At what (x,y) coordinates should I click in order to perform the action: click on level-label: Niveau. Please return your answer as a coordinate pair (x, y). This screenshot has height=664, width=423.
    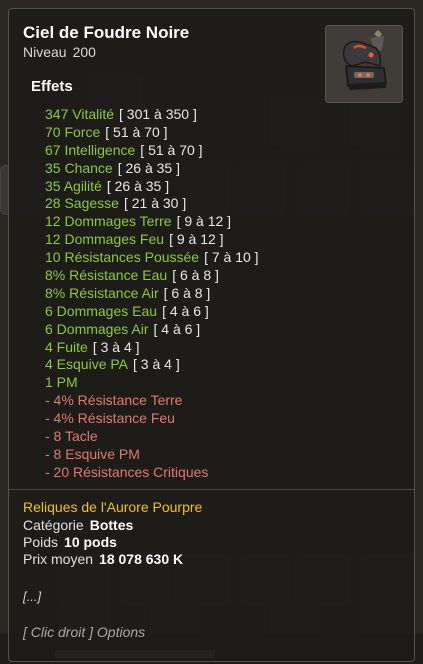
    Looking at the image, I should click on (45, 52).